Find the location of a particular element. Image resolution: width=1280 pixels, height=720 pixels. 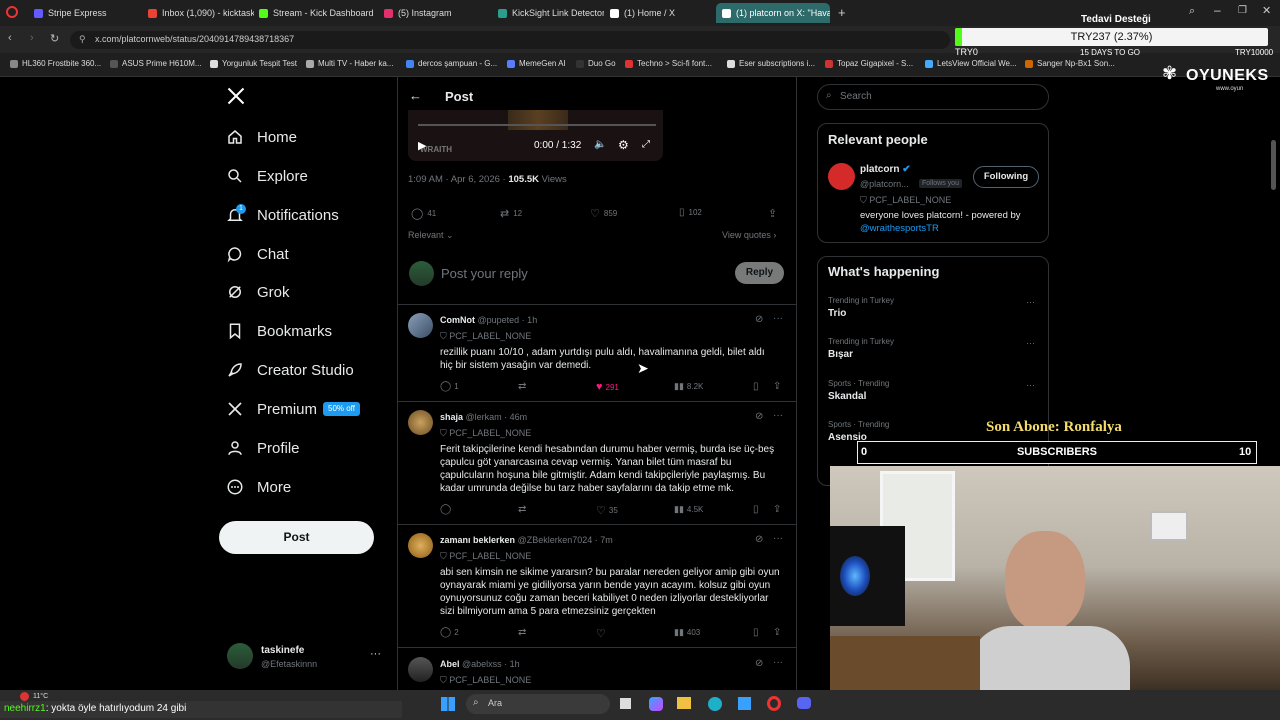

reply-action: ◯ 1 is located at coordinates (449, 386).